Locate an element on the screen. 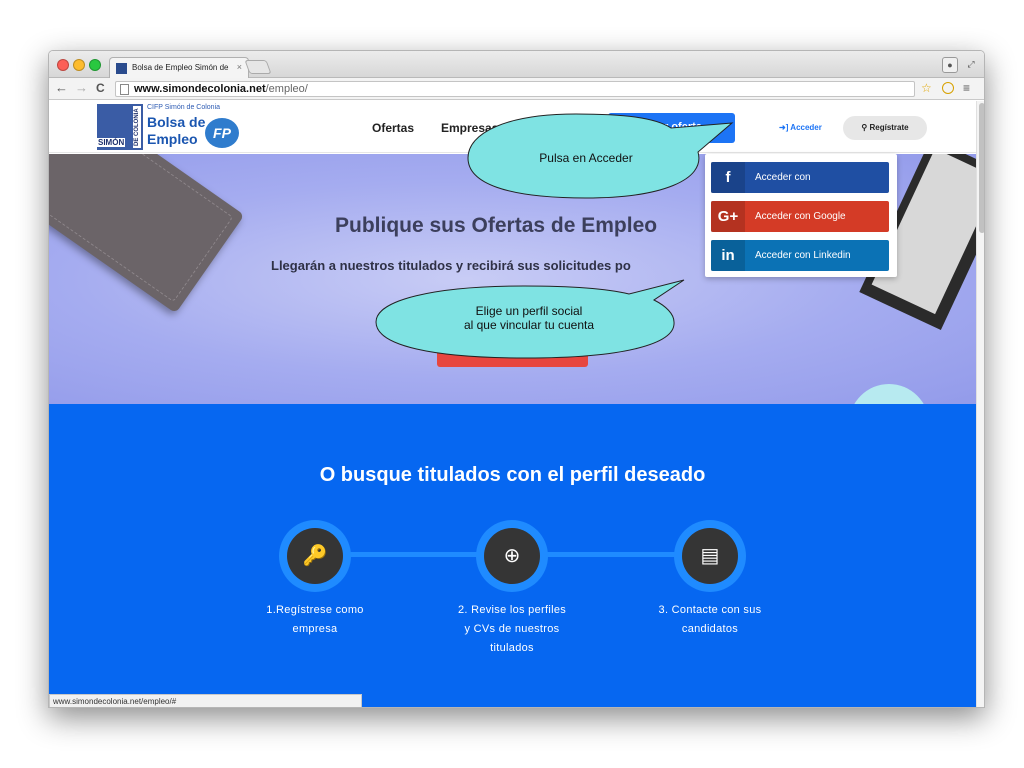 The height and width of the screenshot is (768, 1024). minimize-window-button is located at coordinates (79, 65).